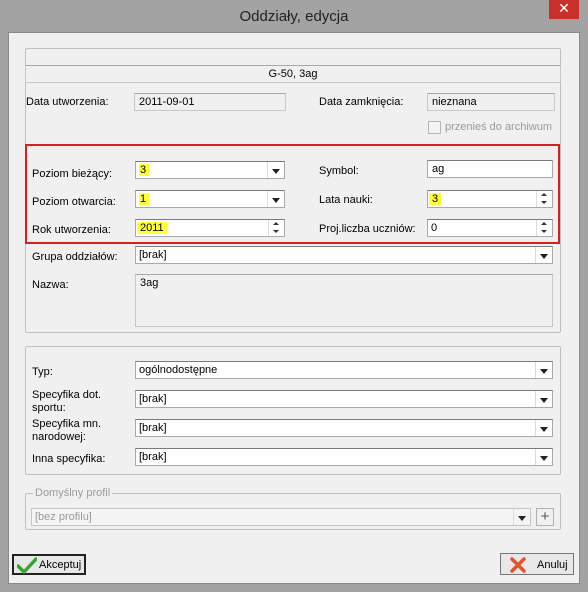 The image size is (588, 592). What do you see at coordinates (210, 199) in the screenshot?
I see `opening-level-combo: 1` at bounding box center [210, 199].